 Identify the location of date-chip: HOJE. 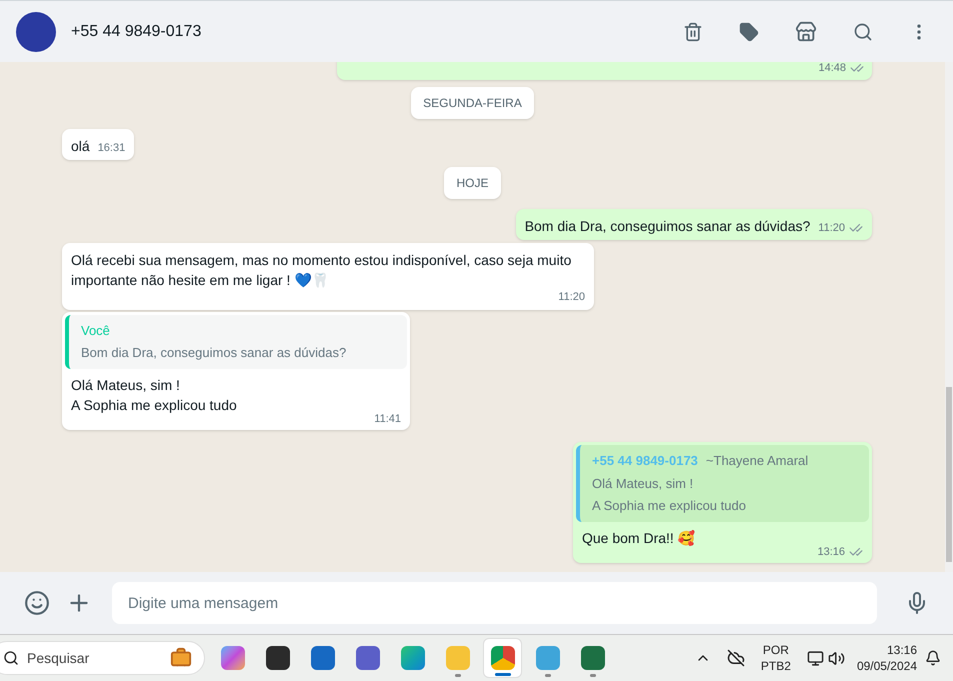
(472, 183).